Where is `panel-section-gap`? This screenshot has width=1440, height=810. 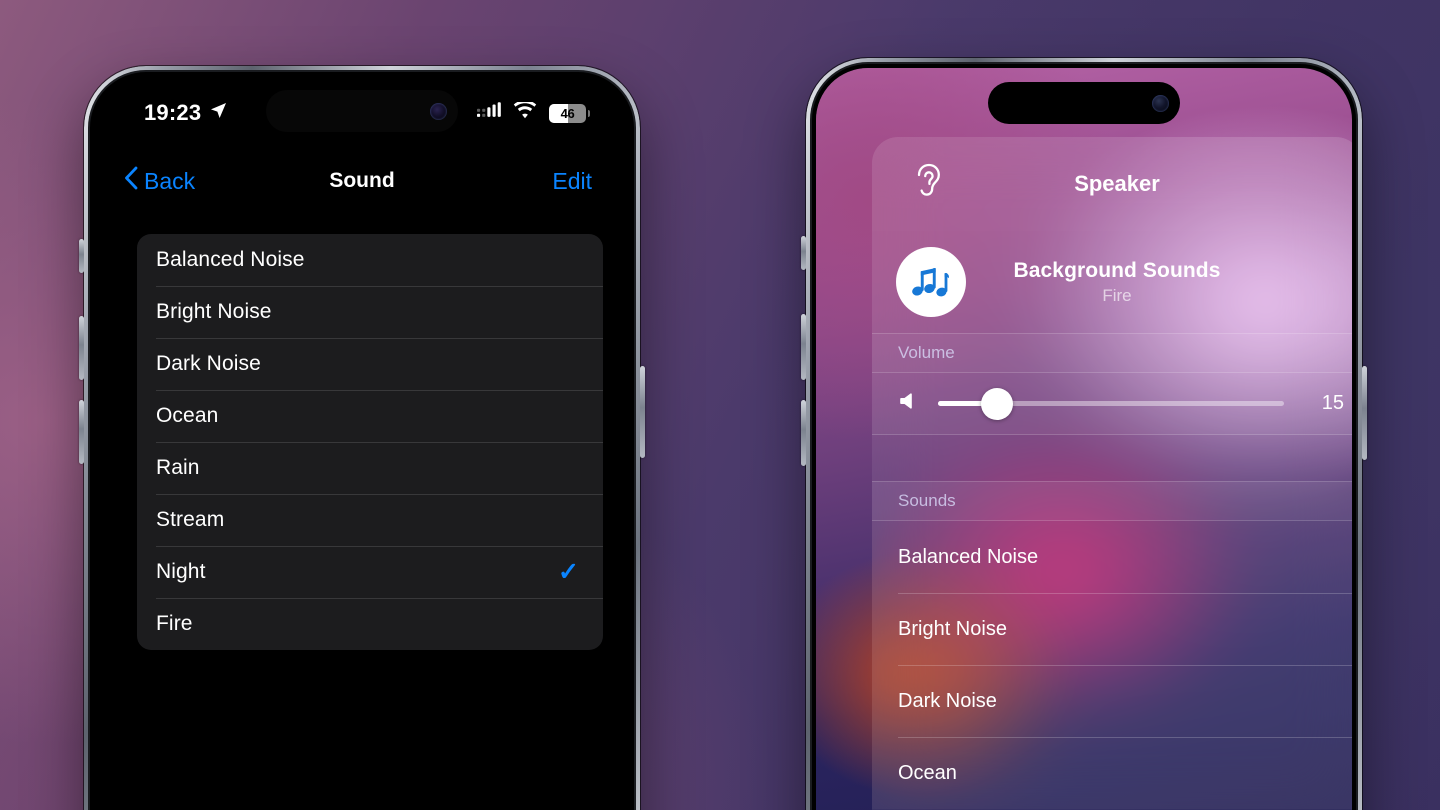
panel-section-gap is located at coordinates (1112, 458).